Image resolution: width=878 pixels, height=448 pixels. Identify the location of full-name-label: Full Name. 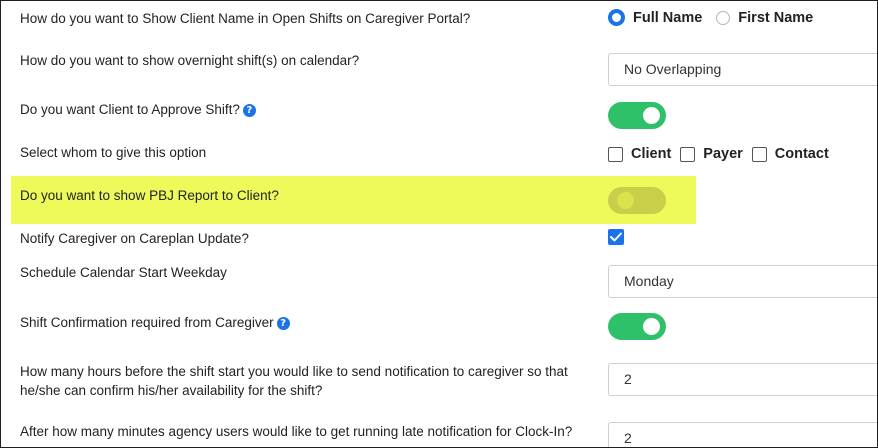
(667, 18).